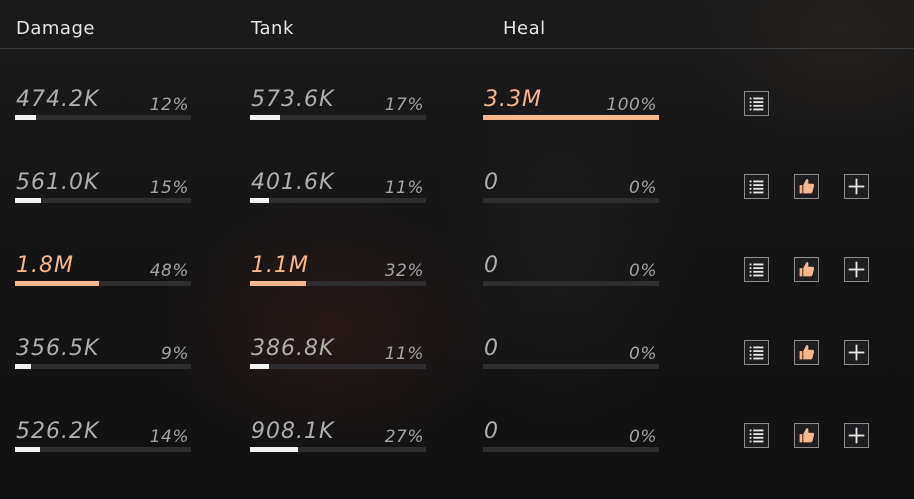 This screenshot has height=499, width=914. What do you see at coordinates (58, 431) in the screenshot?
I see `damage-value: 526.2K` at bounding box center [58, 431].